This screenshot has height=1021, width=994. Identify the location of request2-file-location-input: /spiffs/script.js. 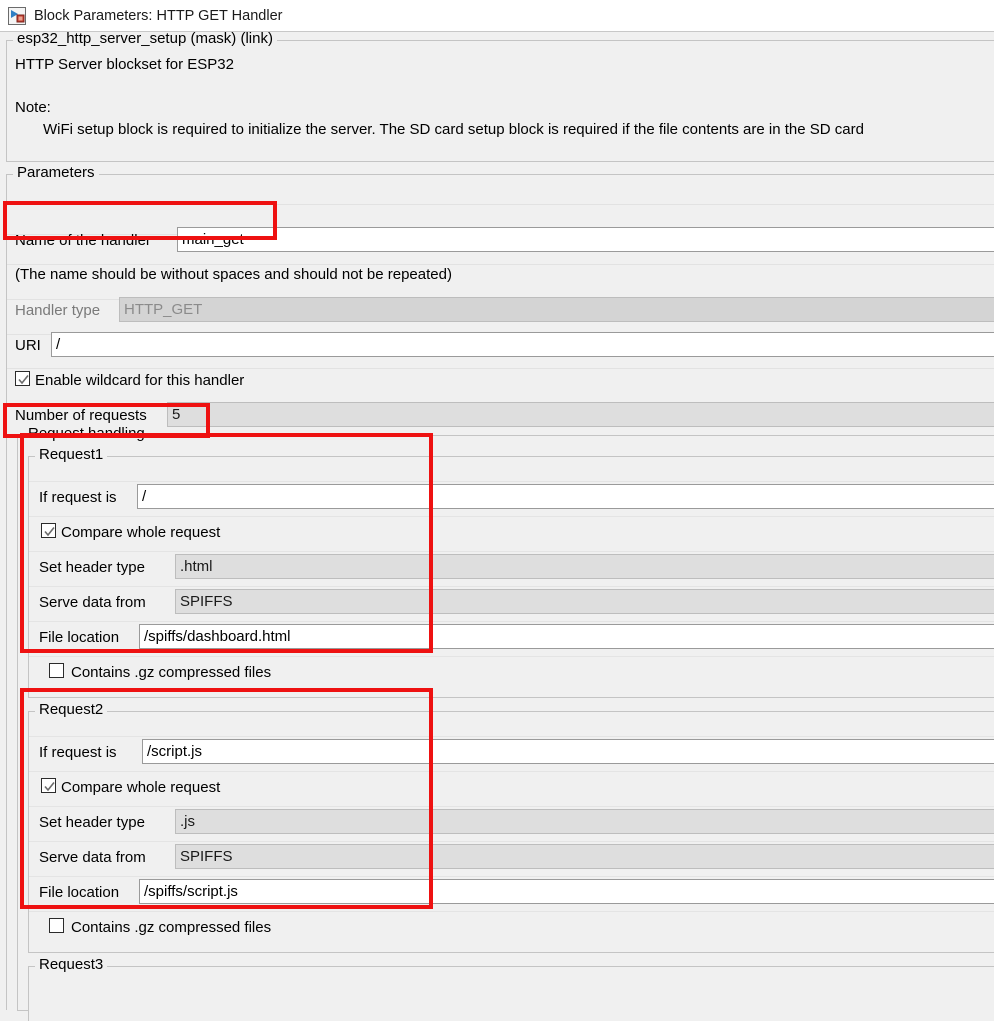
(566, 891).